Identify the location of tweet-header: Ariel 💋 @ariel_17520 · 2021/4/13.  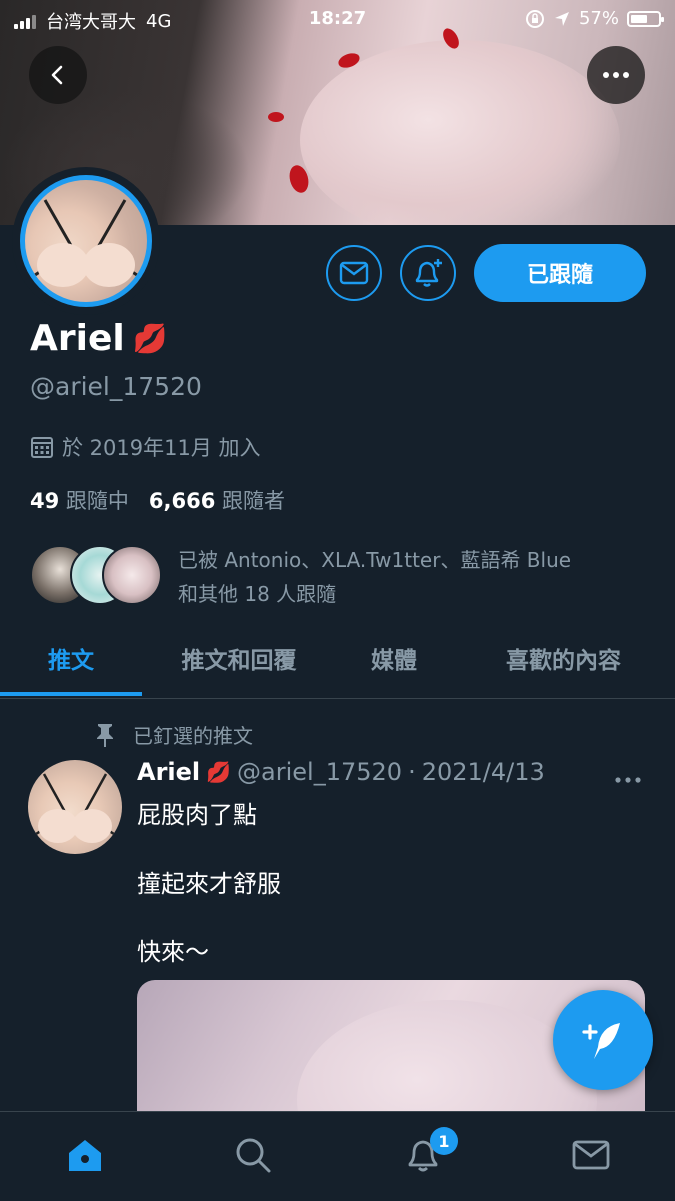
(341, 772).